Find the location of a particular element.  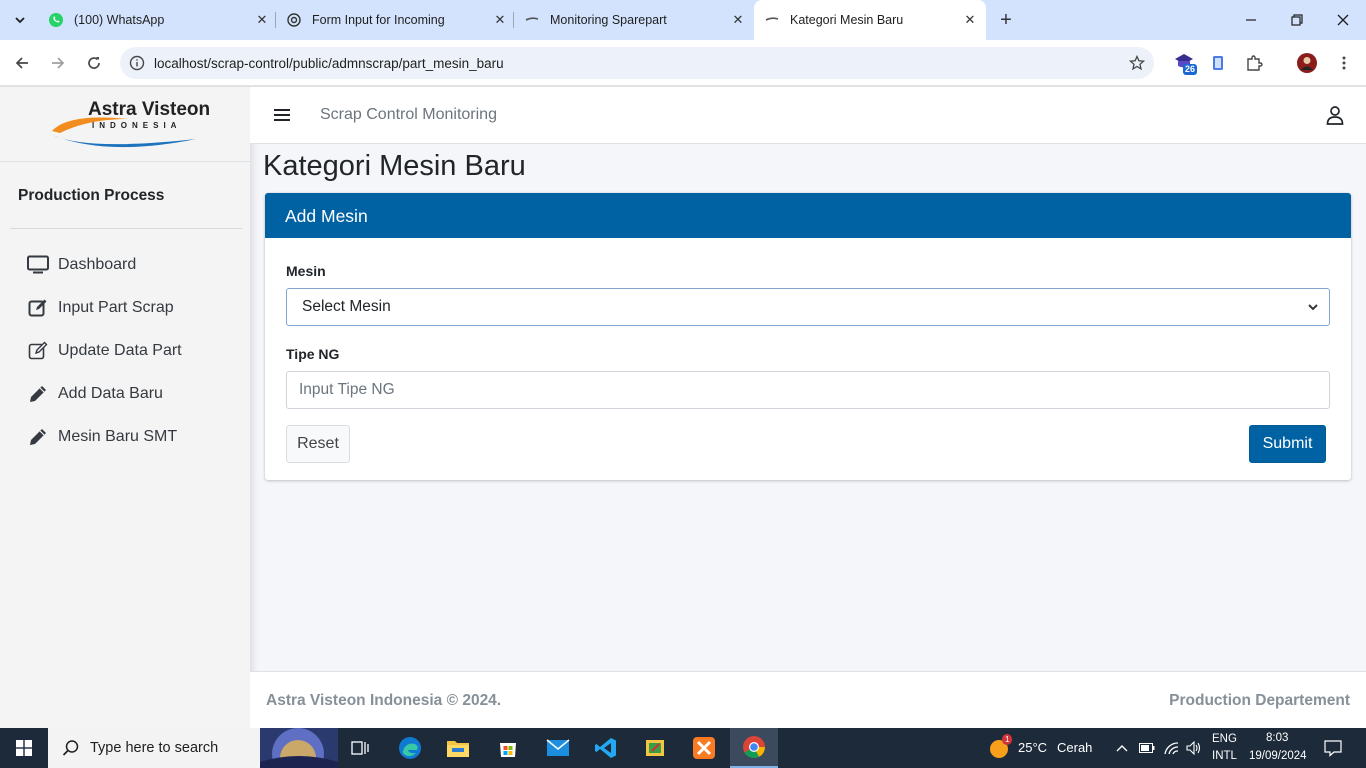

weather-temperature: 25°C is located at coordinates (1032, 747).